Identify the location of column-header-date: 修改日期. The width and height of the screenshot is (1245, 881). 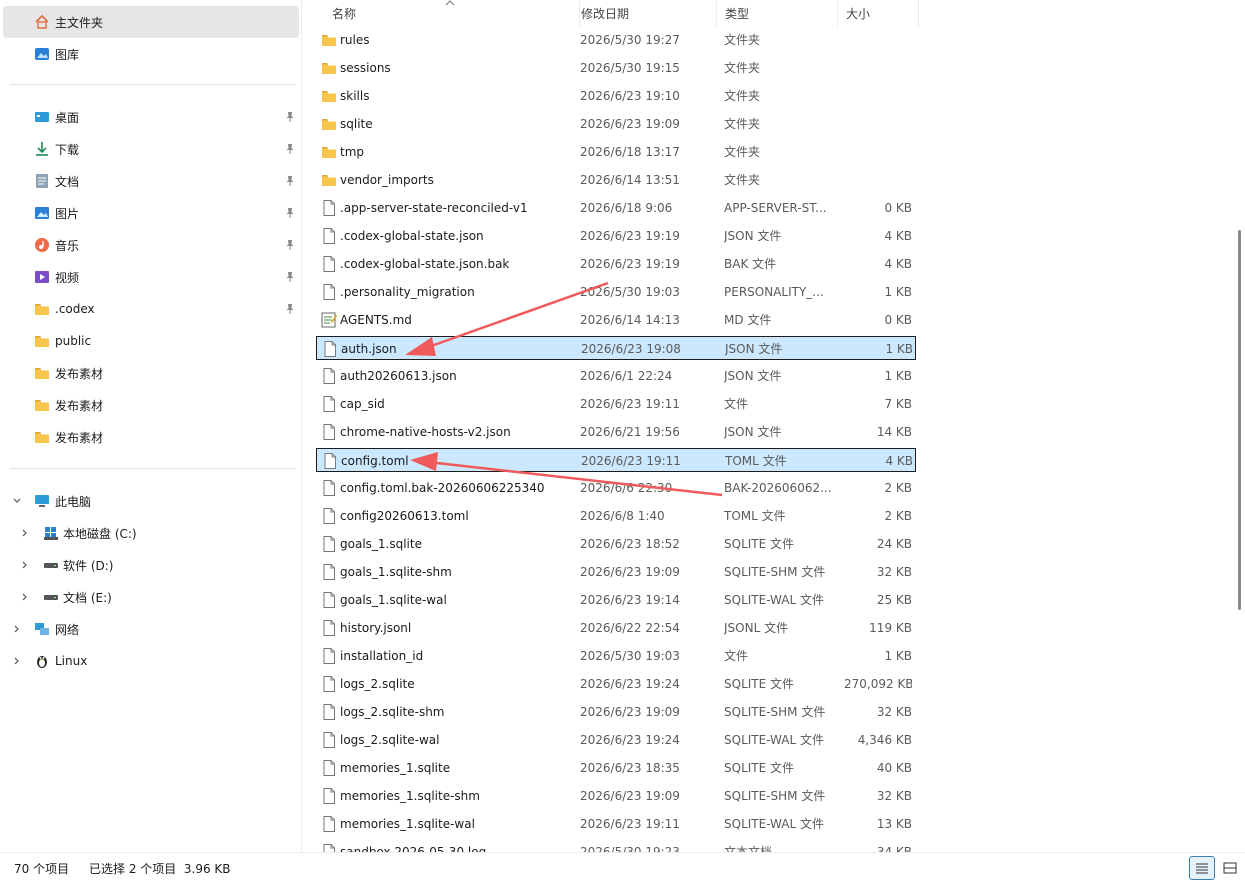
(645, 13).